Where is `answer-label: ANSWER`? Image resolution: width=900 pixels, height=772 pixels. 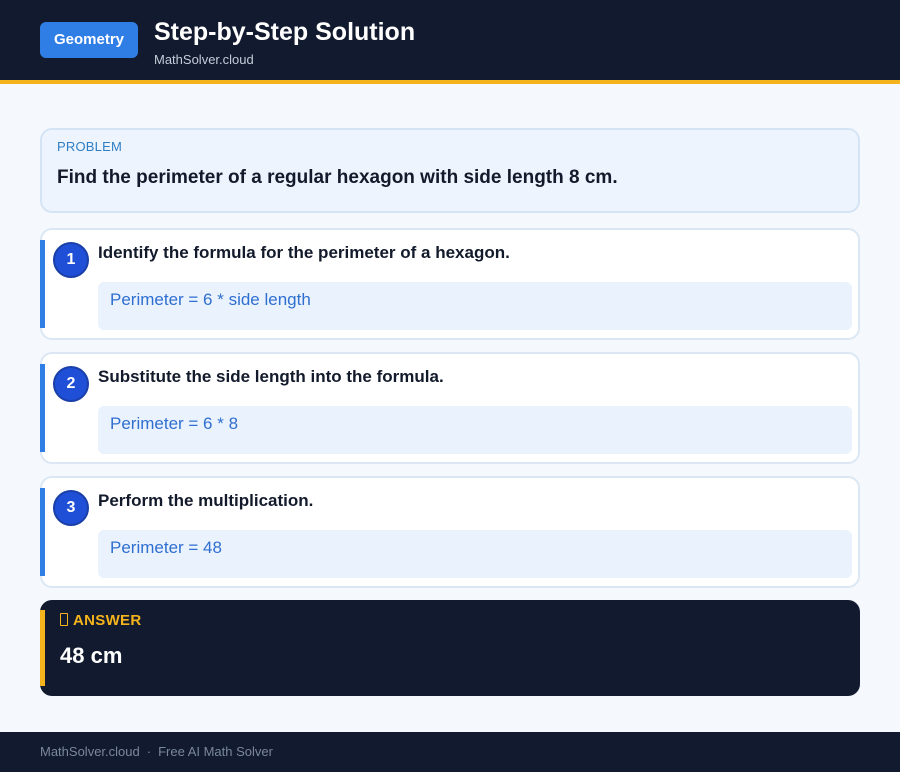 answer-label: ANSWER is located at coordinates (107, 620).